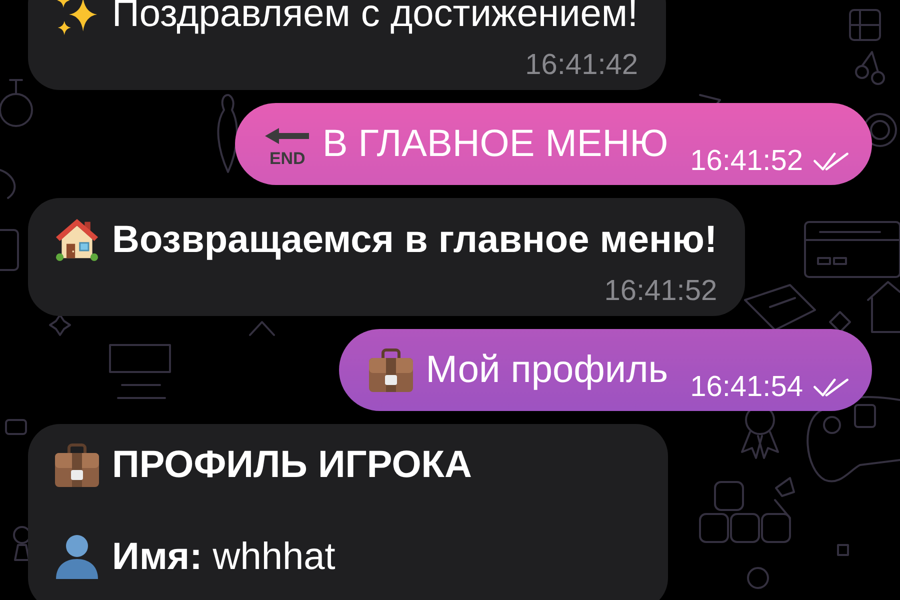 Image resolution: width=900 pixels, height=600 pixels. I want to click on message-time: 16:41:54, so click(746, 387).